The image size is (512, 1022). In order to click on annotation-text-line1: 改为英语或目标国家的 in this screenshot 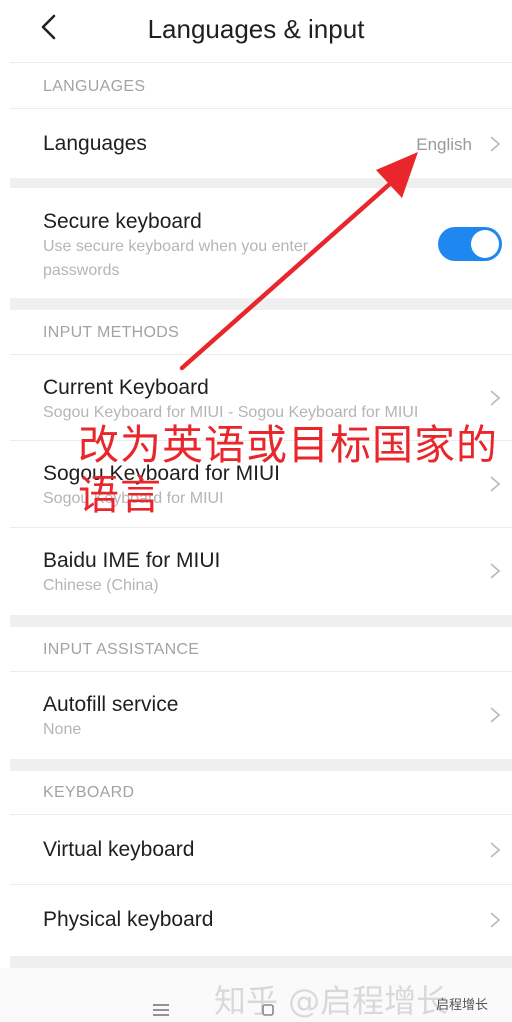, I will do `click(288, 445)`.